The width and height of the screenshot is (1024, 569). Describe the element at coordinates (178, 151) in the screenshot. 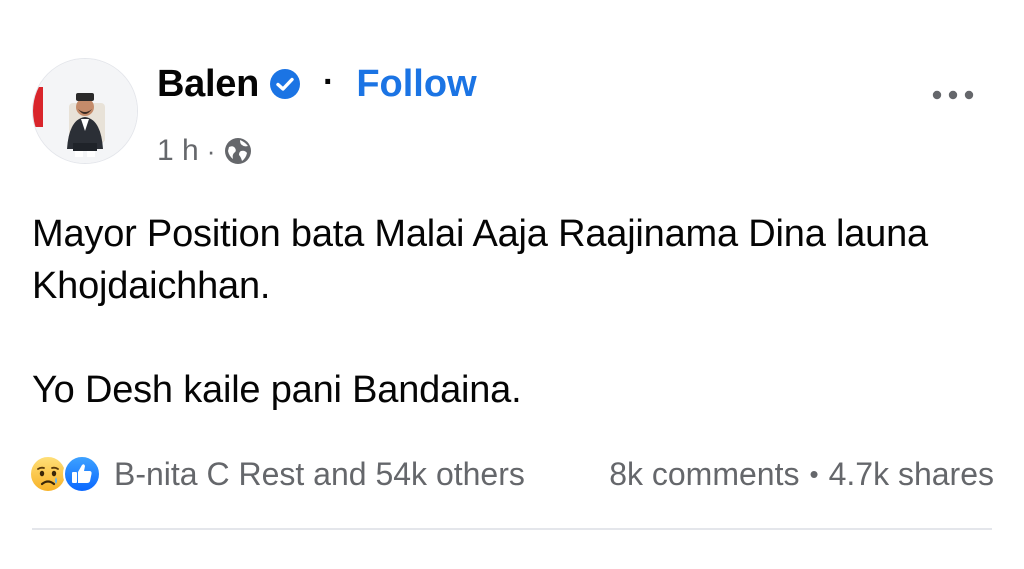

I see `post-time: 1 h` at that location.